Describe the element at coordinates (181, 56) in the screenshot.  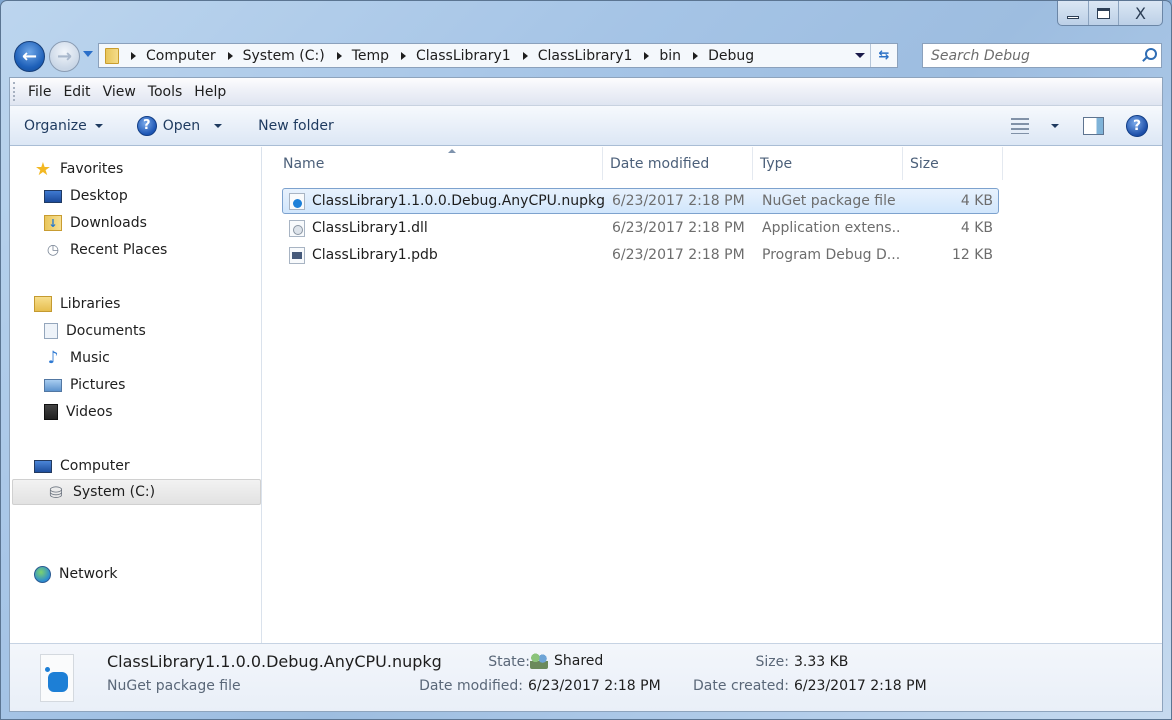
I see `breadcrumb-item: Computer` at that location.